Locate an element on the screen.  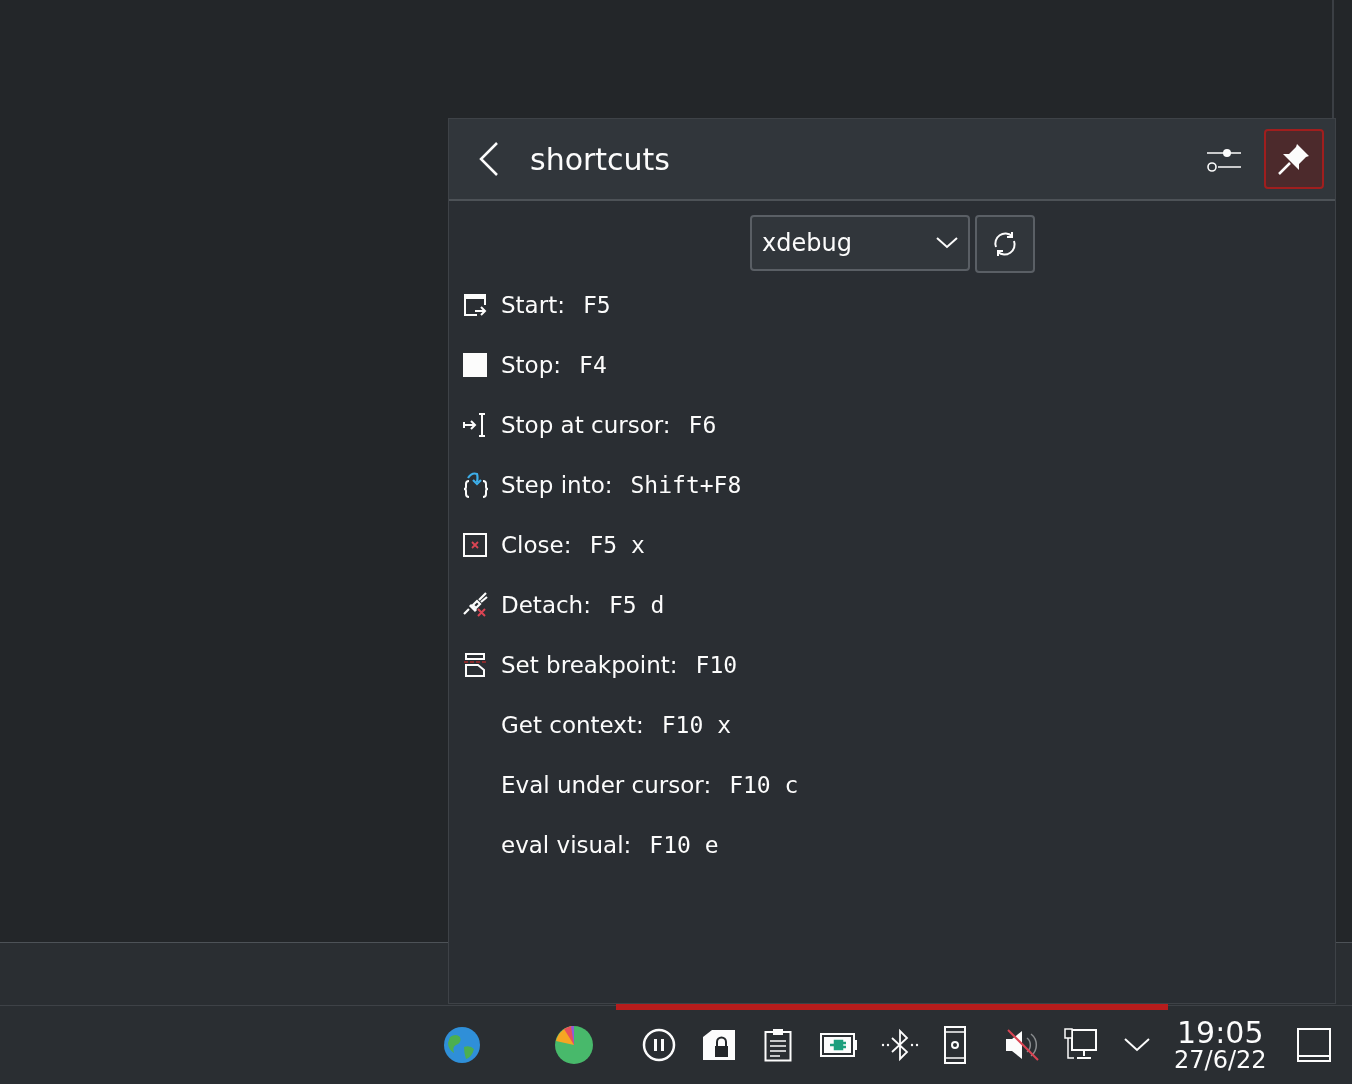
pin-button is located at coordinates (1294, 159).